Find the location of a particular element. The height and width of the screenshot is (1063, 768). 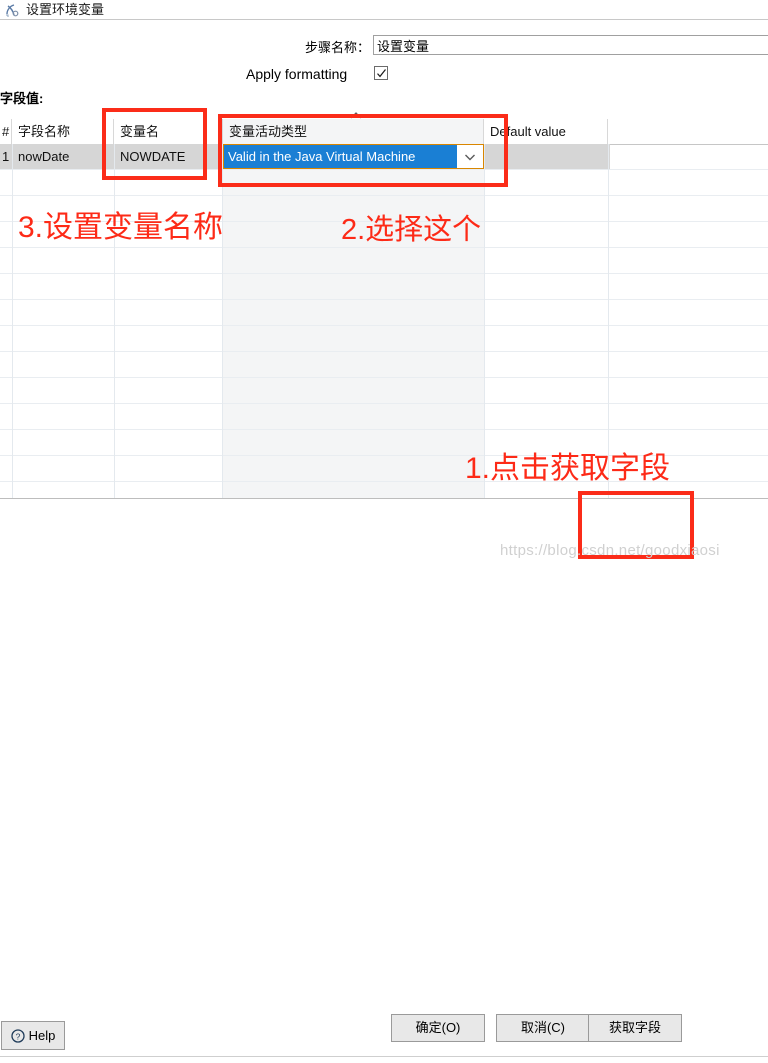

question-circle-icon: ? is located at coordinates (17, 1035).